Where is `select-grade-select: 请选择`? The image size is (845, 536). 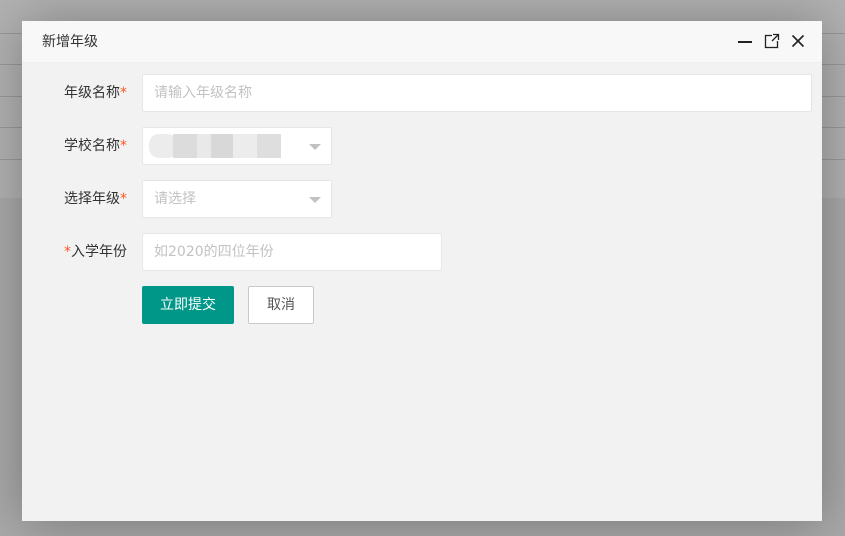
select-grade-select: 请选择 is located at coordinates (237, 199).